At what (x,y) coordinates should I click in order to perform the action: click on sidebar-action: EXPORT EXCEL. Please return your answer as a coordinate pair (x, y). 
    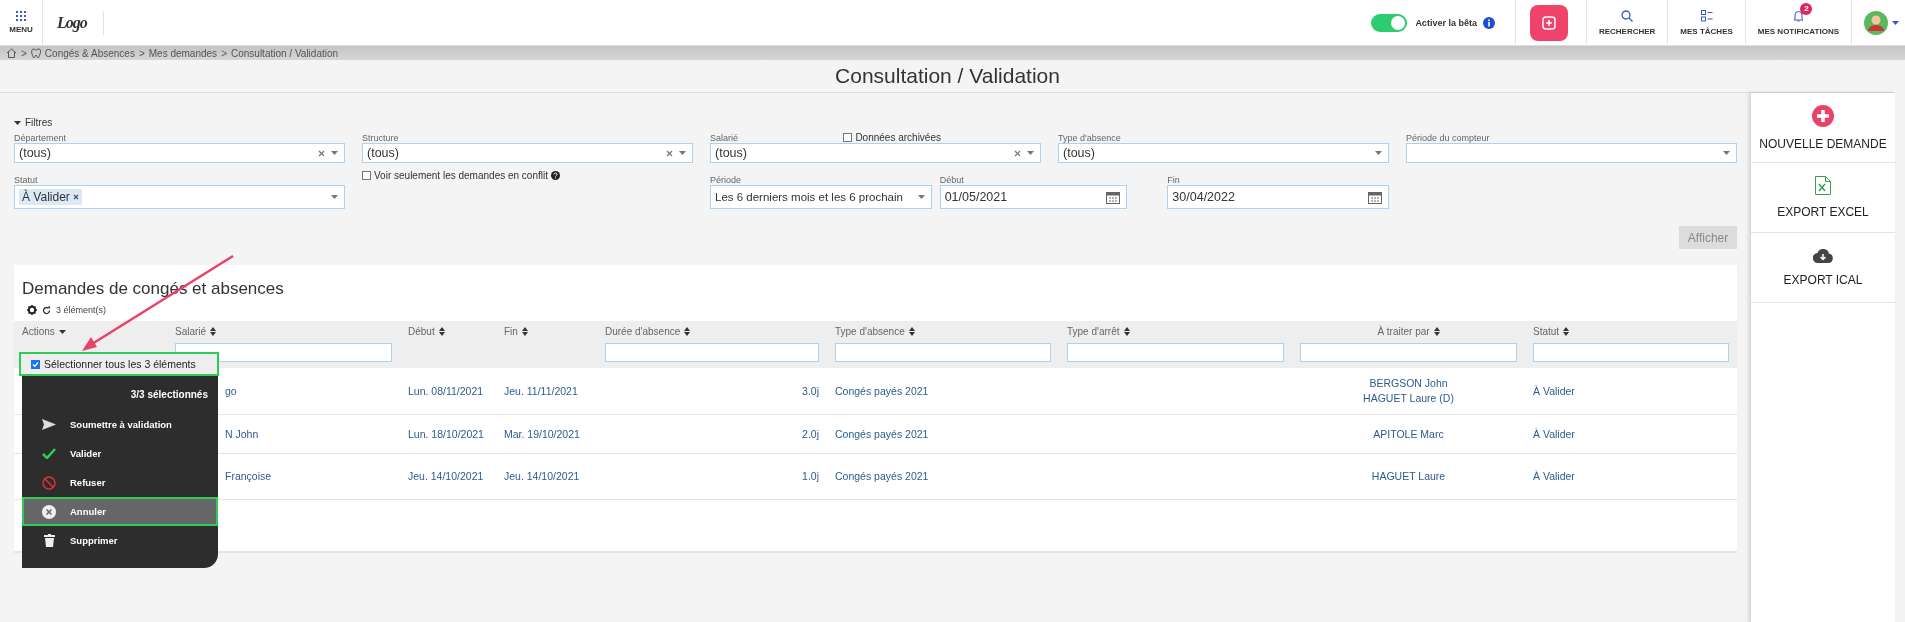
    Looking at the image, I should click on (1823, 198).